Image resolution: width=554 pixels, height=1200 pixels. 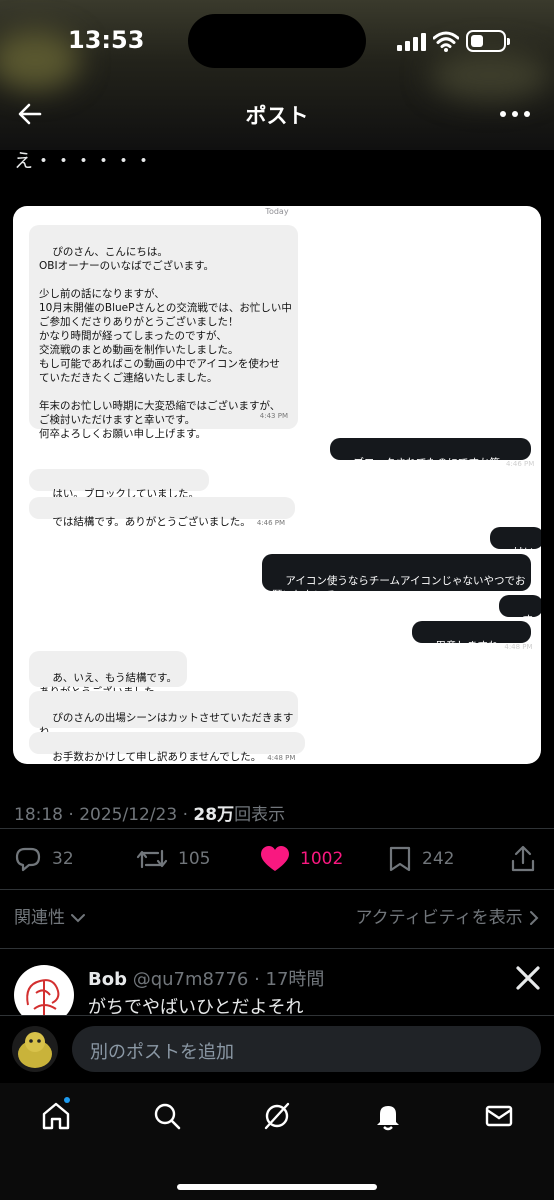 What do you see at coordinates (106, 40) in the screenshot?
I see `status-time: 13:53` at bounding box center [106, 40].